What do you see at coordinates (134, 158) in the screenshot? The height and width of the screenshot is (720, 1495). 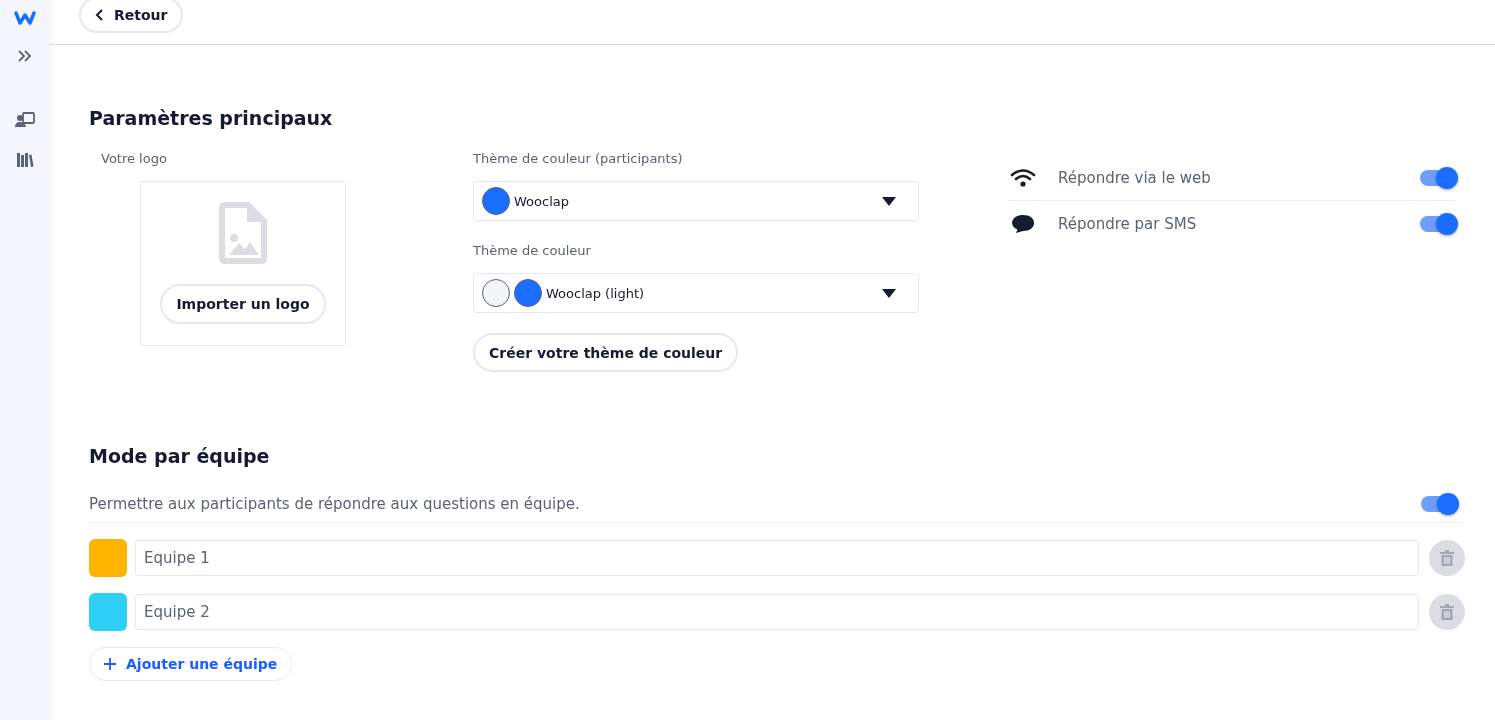 I see `field-label: Votre logo` at bounding box center [134, 158].